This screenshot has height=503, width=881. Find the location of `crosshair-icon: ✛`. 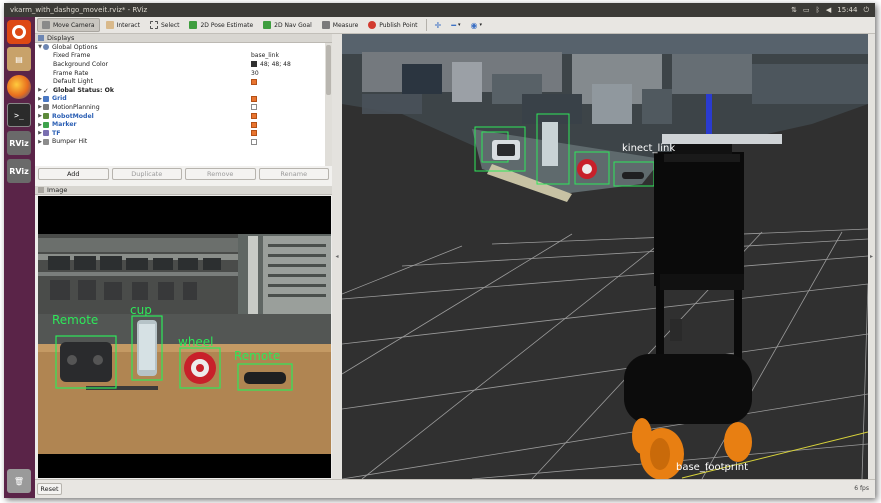

crosshair-icon: ✛ is located at coordinates (438, 25).